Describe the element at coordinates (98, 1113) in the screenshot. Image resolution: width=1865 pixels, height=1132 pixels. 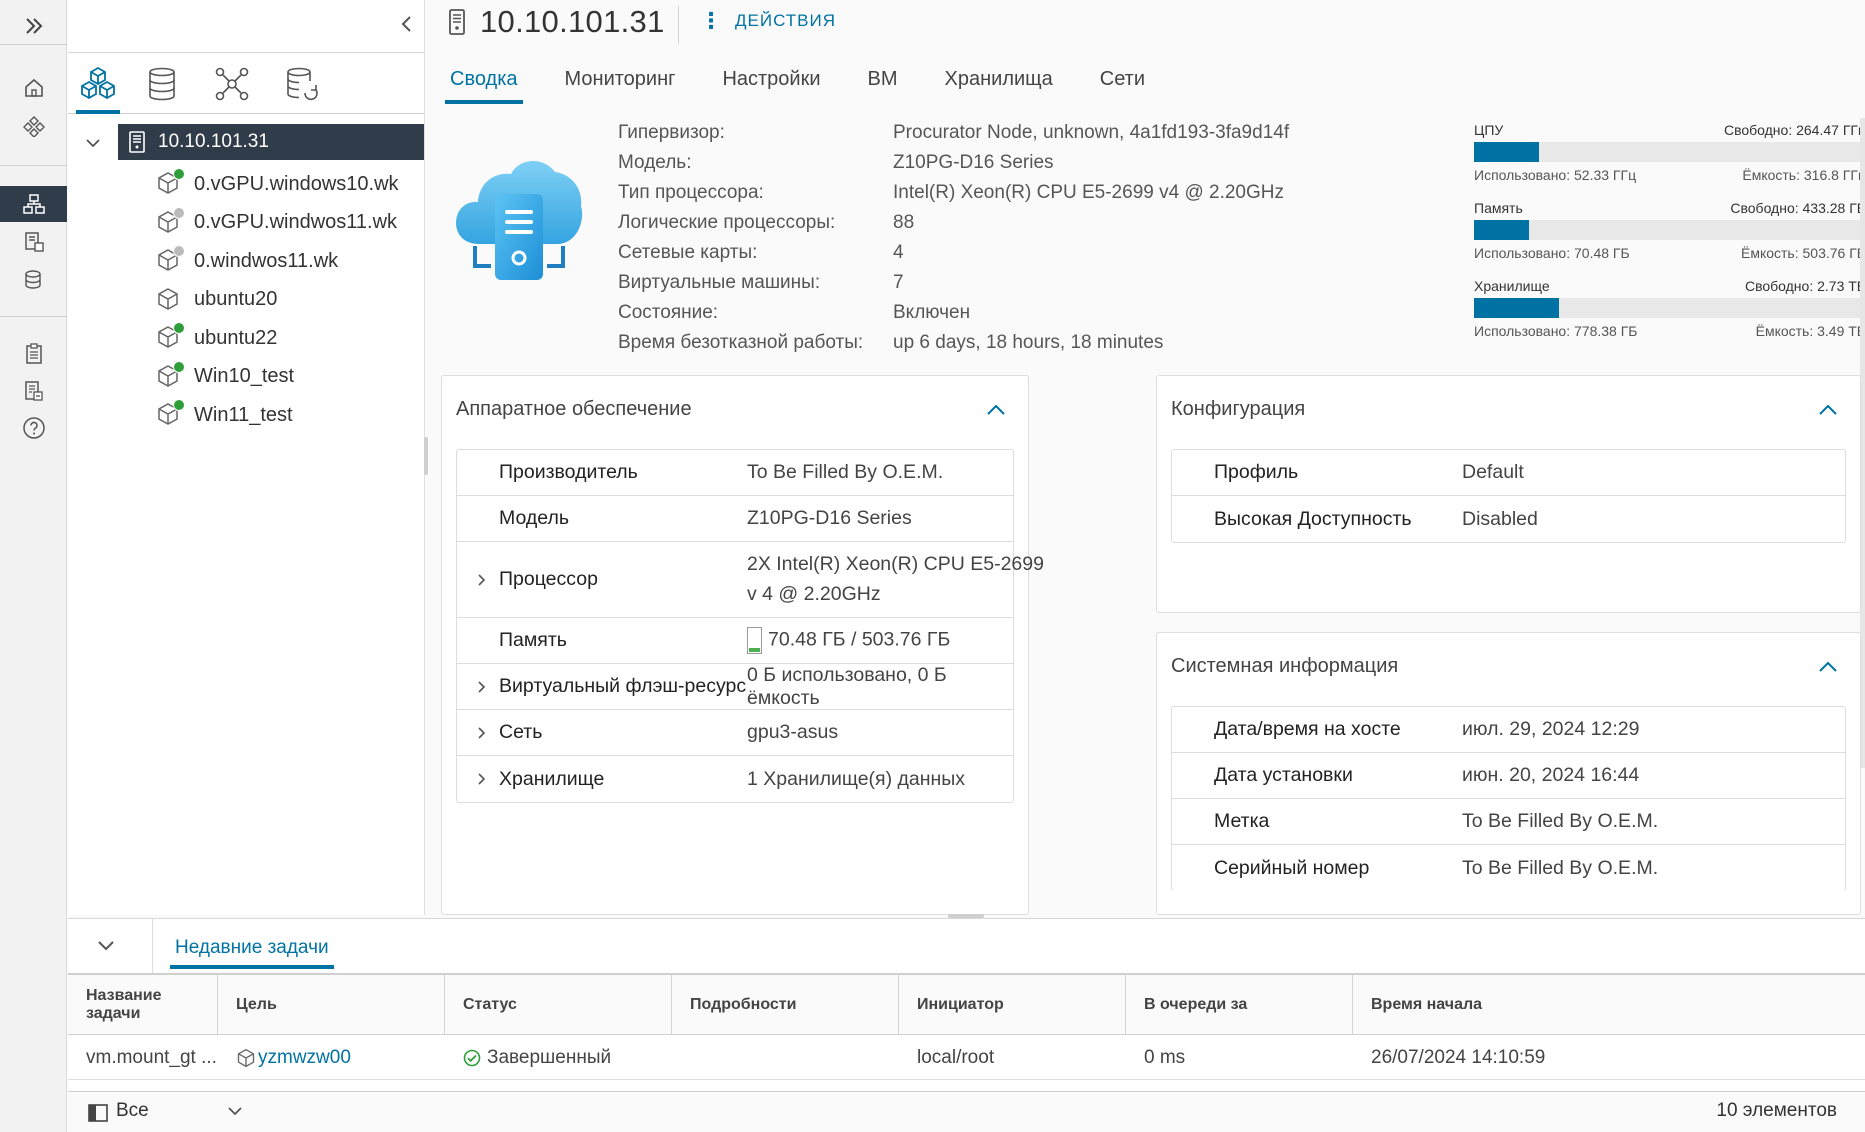
I see `toggle-panel-icon` at that location.